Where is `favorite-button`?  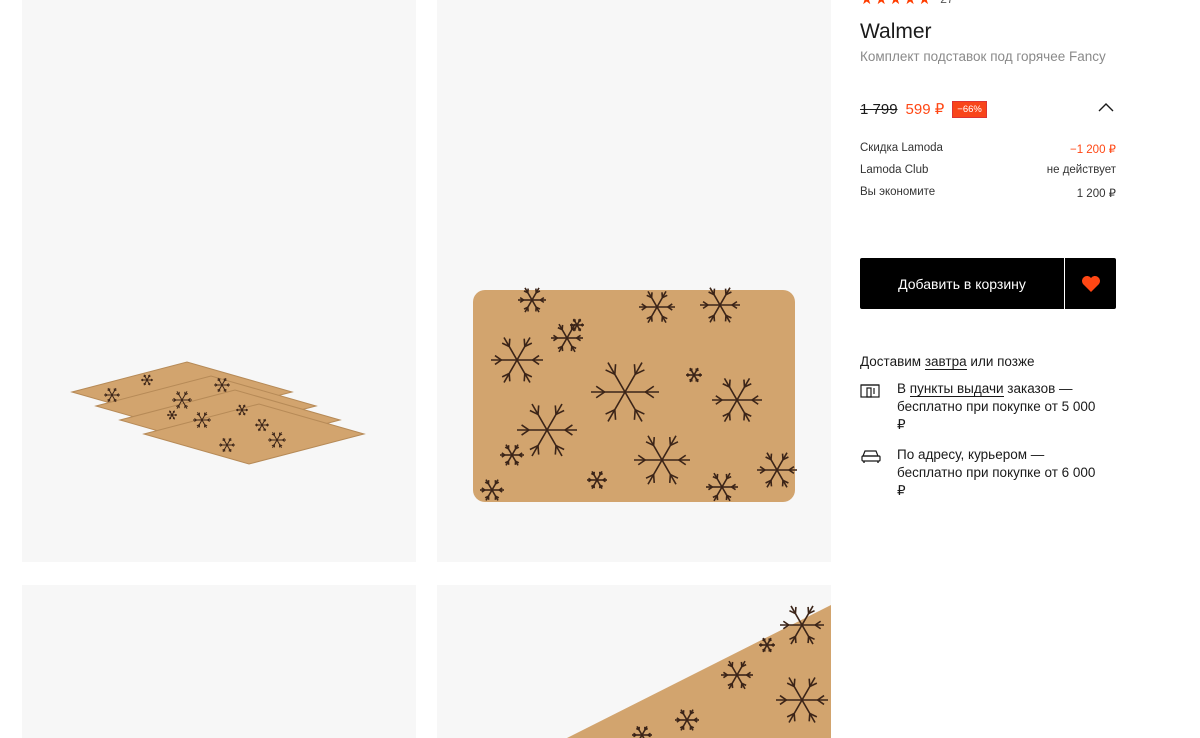
favorite-button is located at coordinates (1090, 283).